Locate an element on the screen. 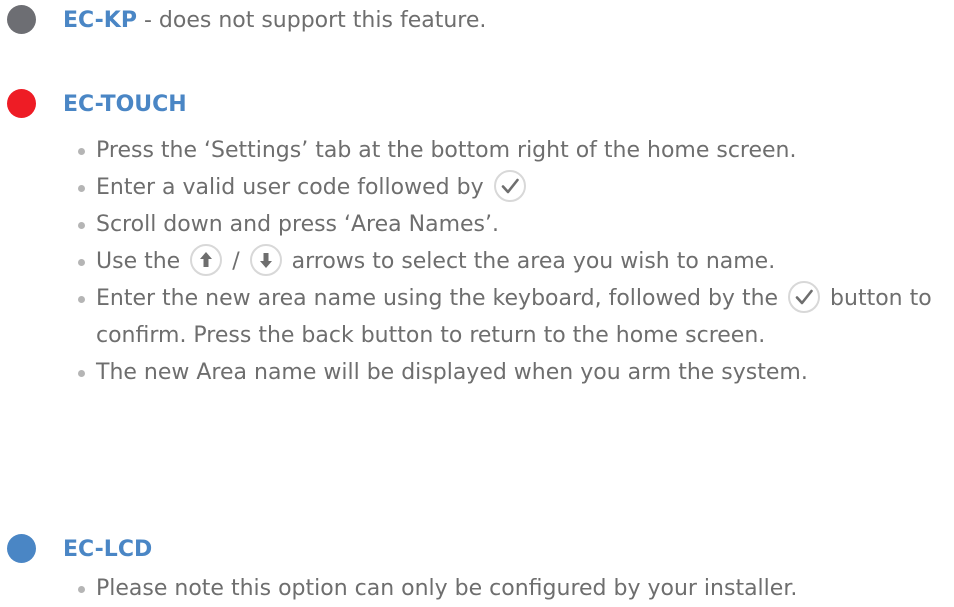 This screenshot has height=607, width=954. step-text: Scroll down and press ‘Area Names’. is located at coordinates (297, 224).